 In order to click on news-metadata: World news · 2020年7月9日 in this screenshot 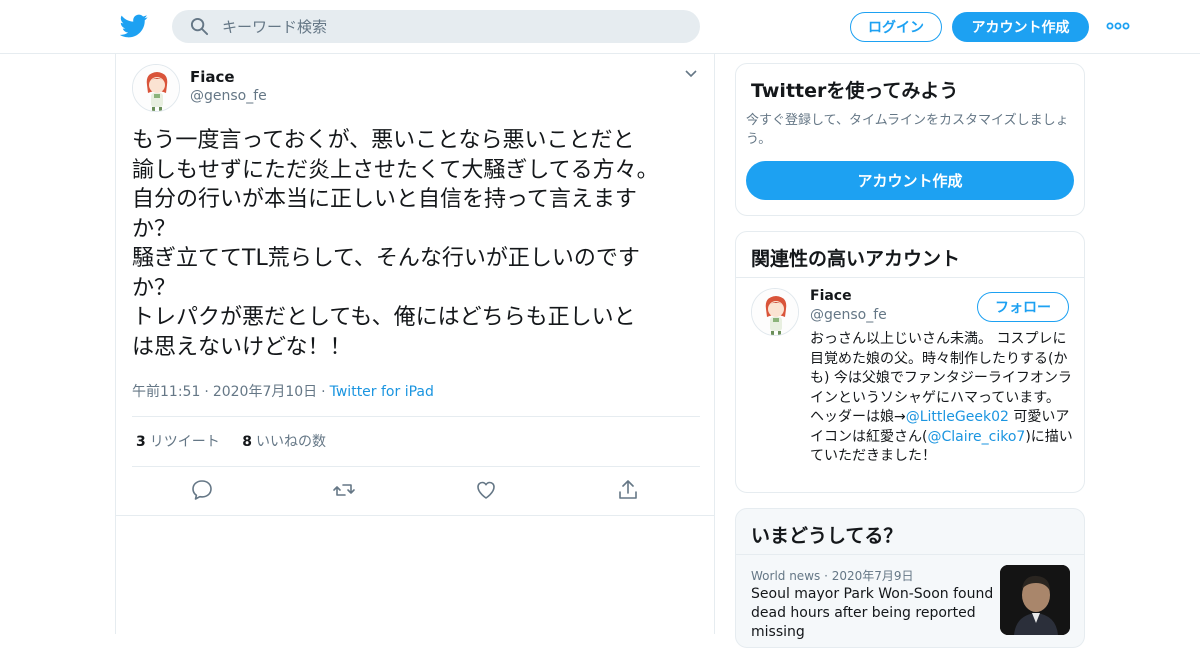, I will do `click(832, 575)`.